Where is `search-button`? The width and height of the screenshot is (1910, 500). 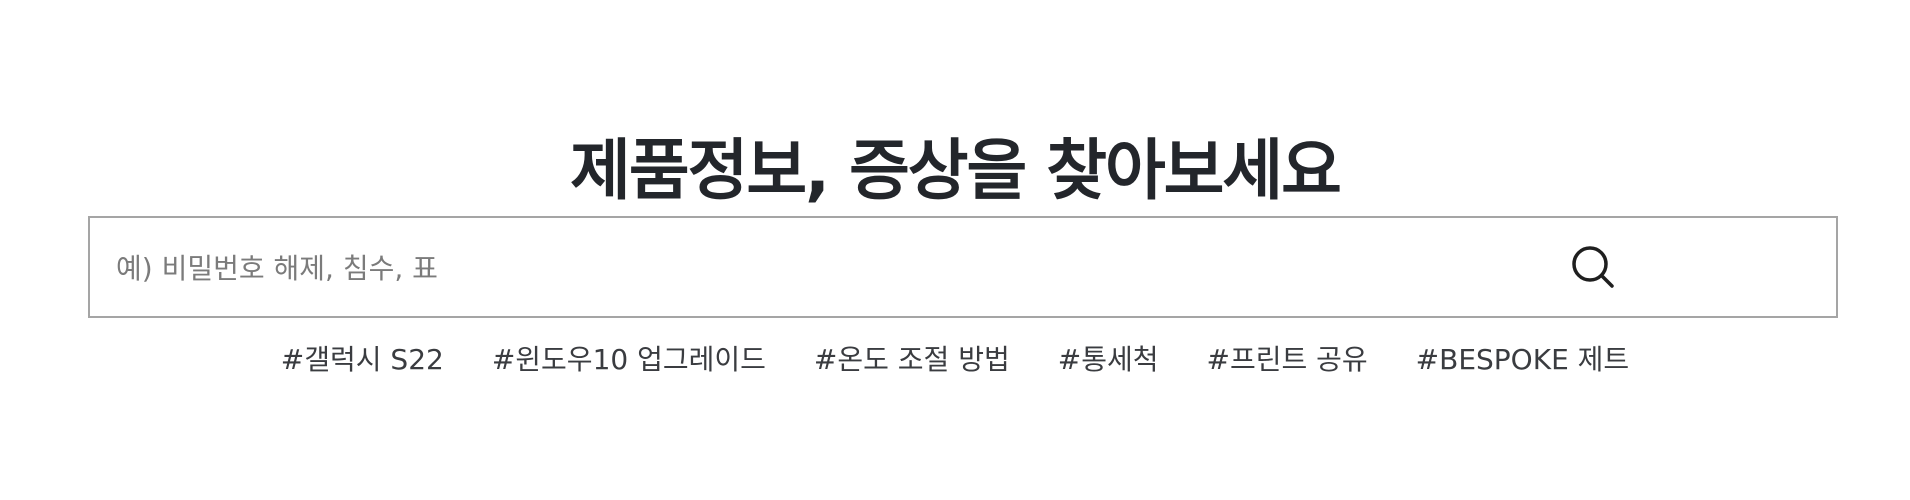
search-button is located at coordinates (1594, 268).